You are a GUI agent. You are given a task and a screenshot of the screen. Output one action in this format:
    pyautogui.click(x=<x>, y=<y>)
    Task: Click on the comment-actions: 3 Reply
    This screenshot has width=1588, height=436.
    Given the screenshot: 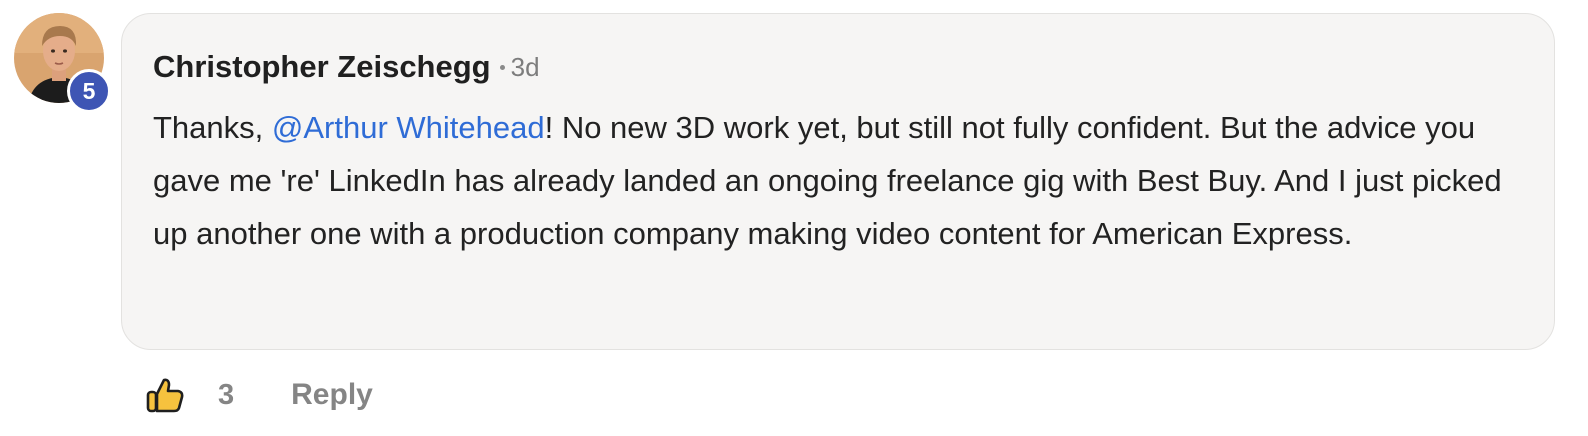 What is the action you would take?
    pyautogui.click(x=259, y=395)
    